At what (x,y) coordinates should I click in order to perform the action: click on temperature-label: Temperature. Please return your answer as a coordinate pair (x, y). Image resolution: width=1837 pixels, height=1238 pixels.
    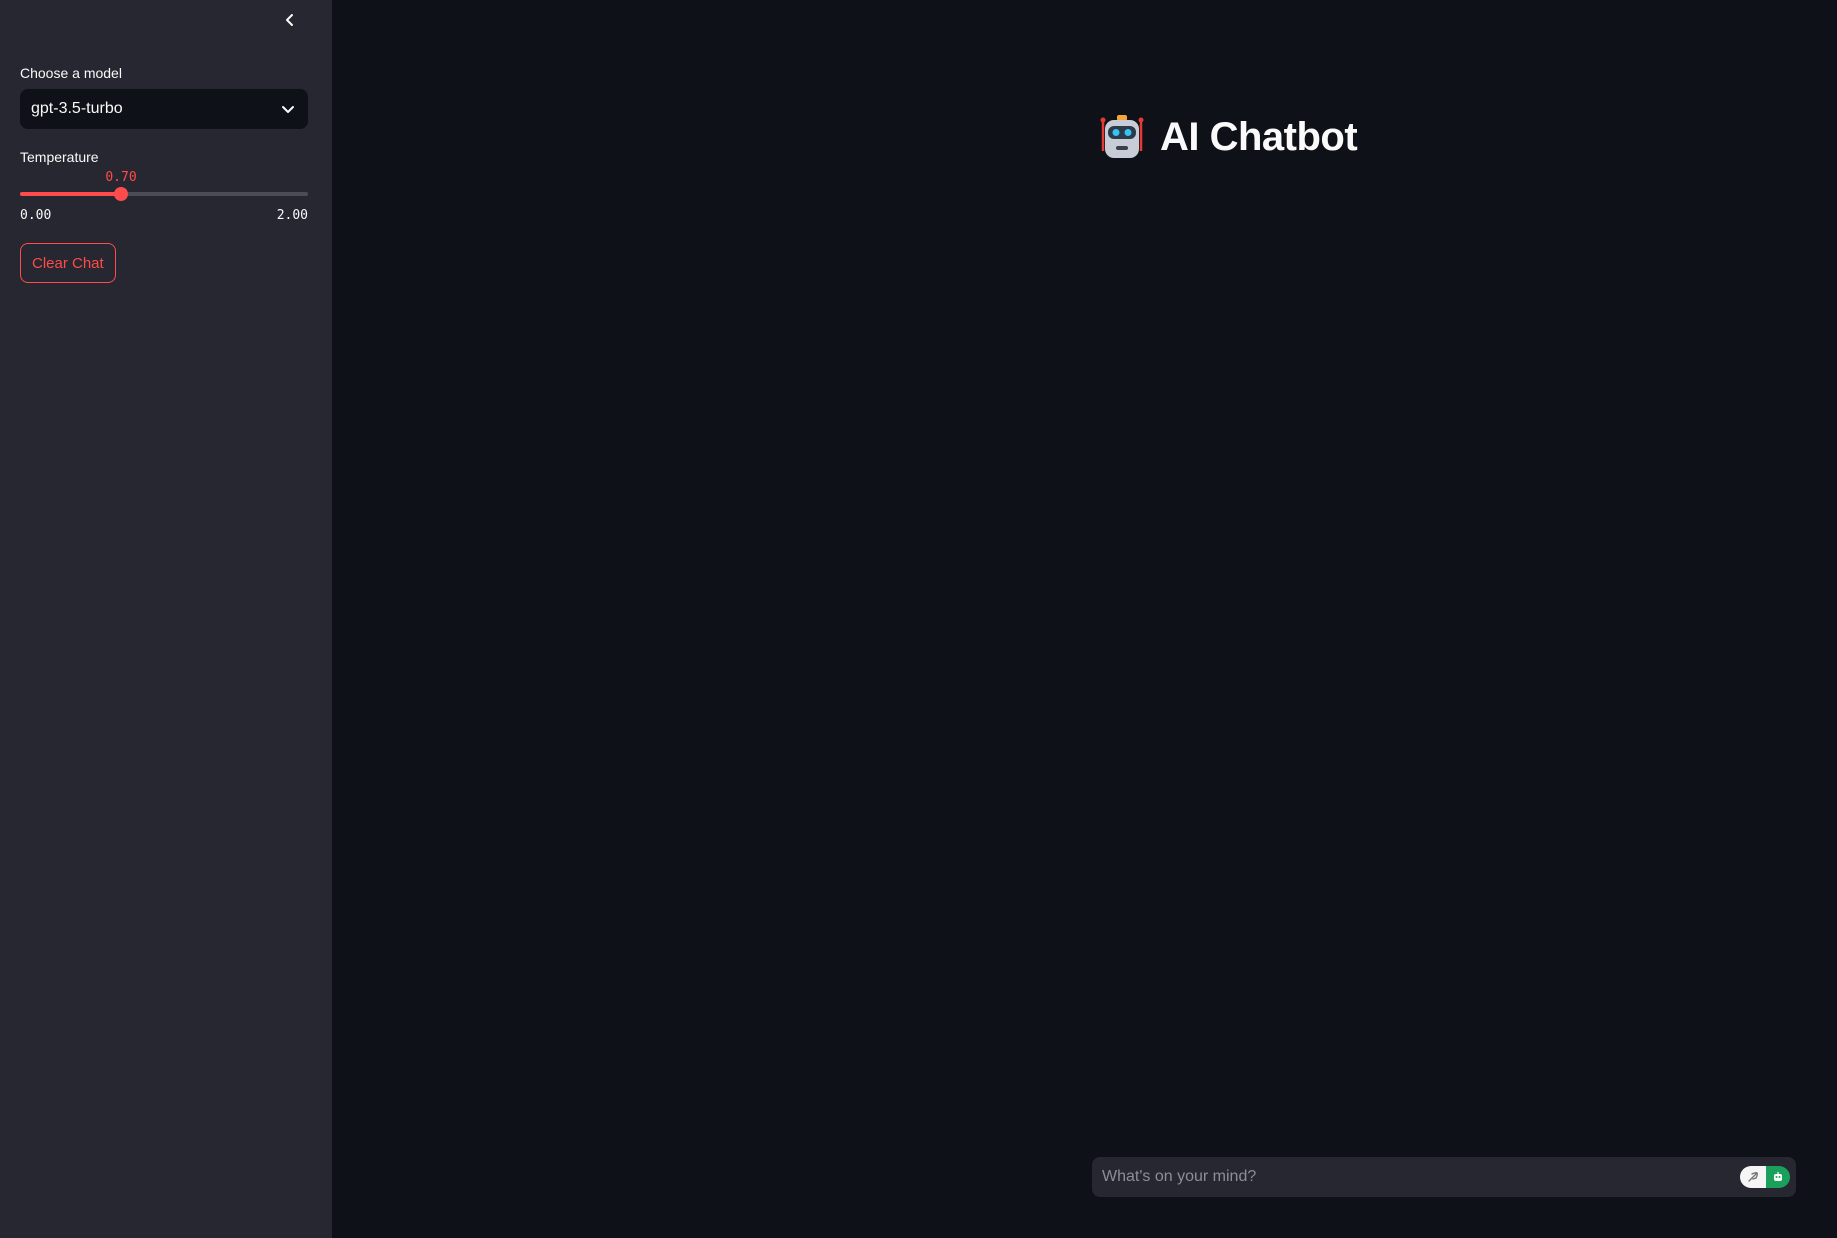
    Looking at the image, I should click on (59, 157).